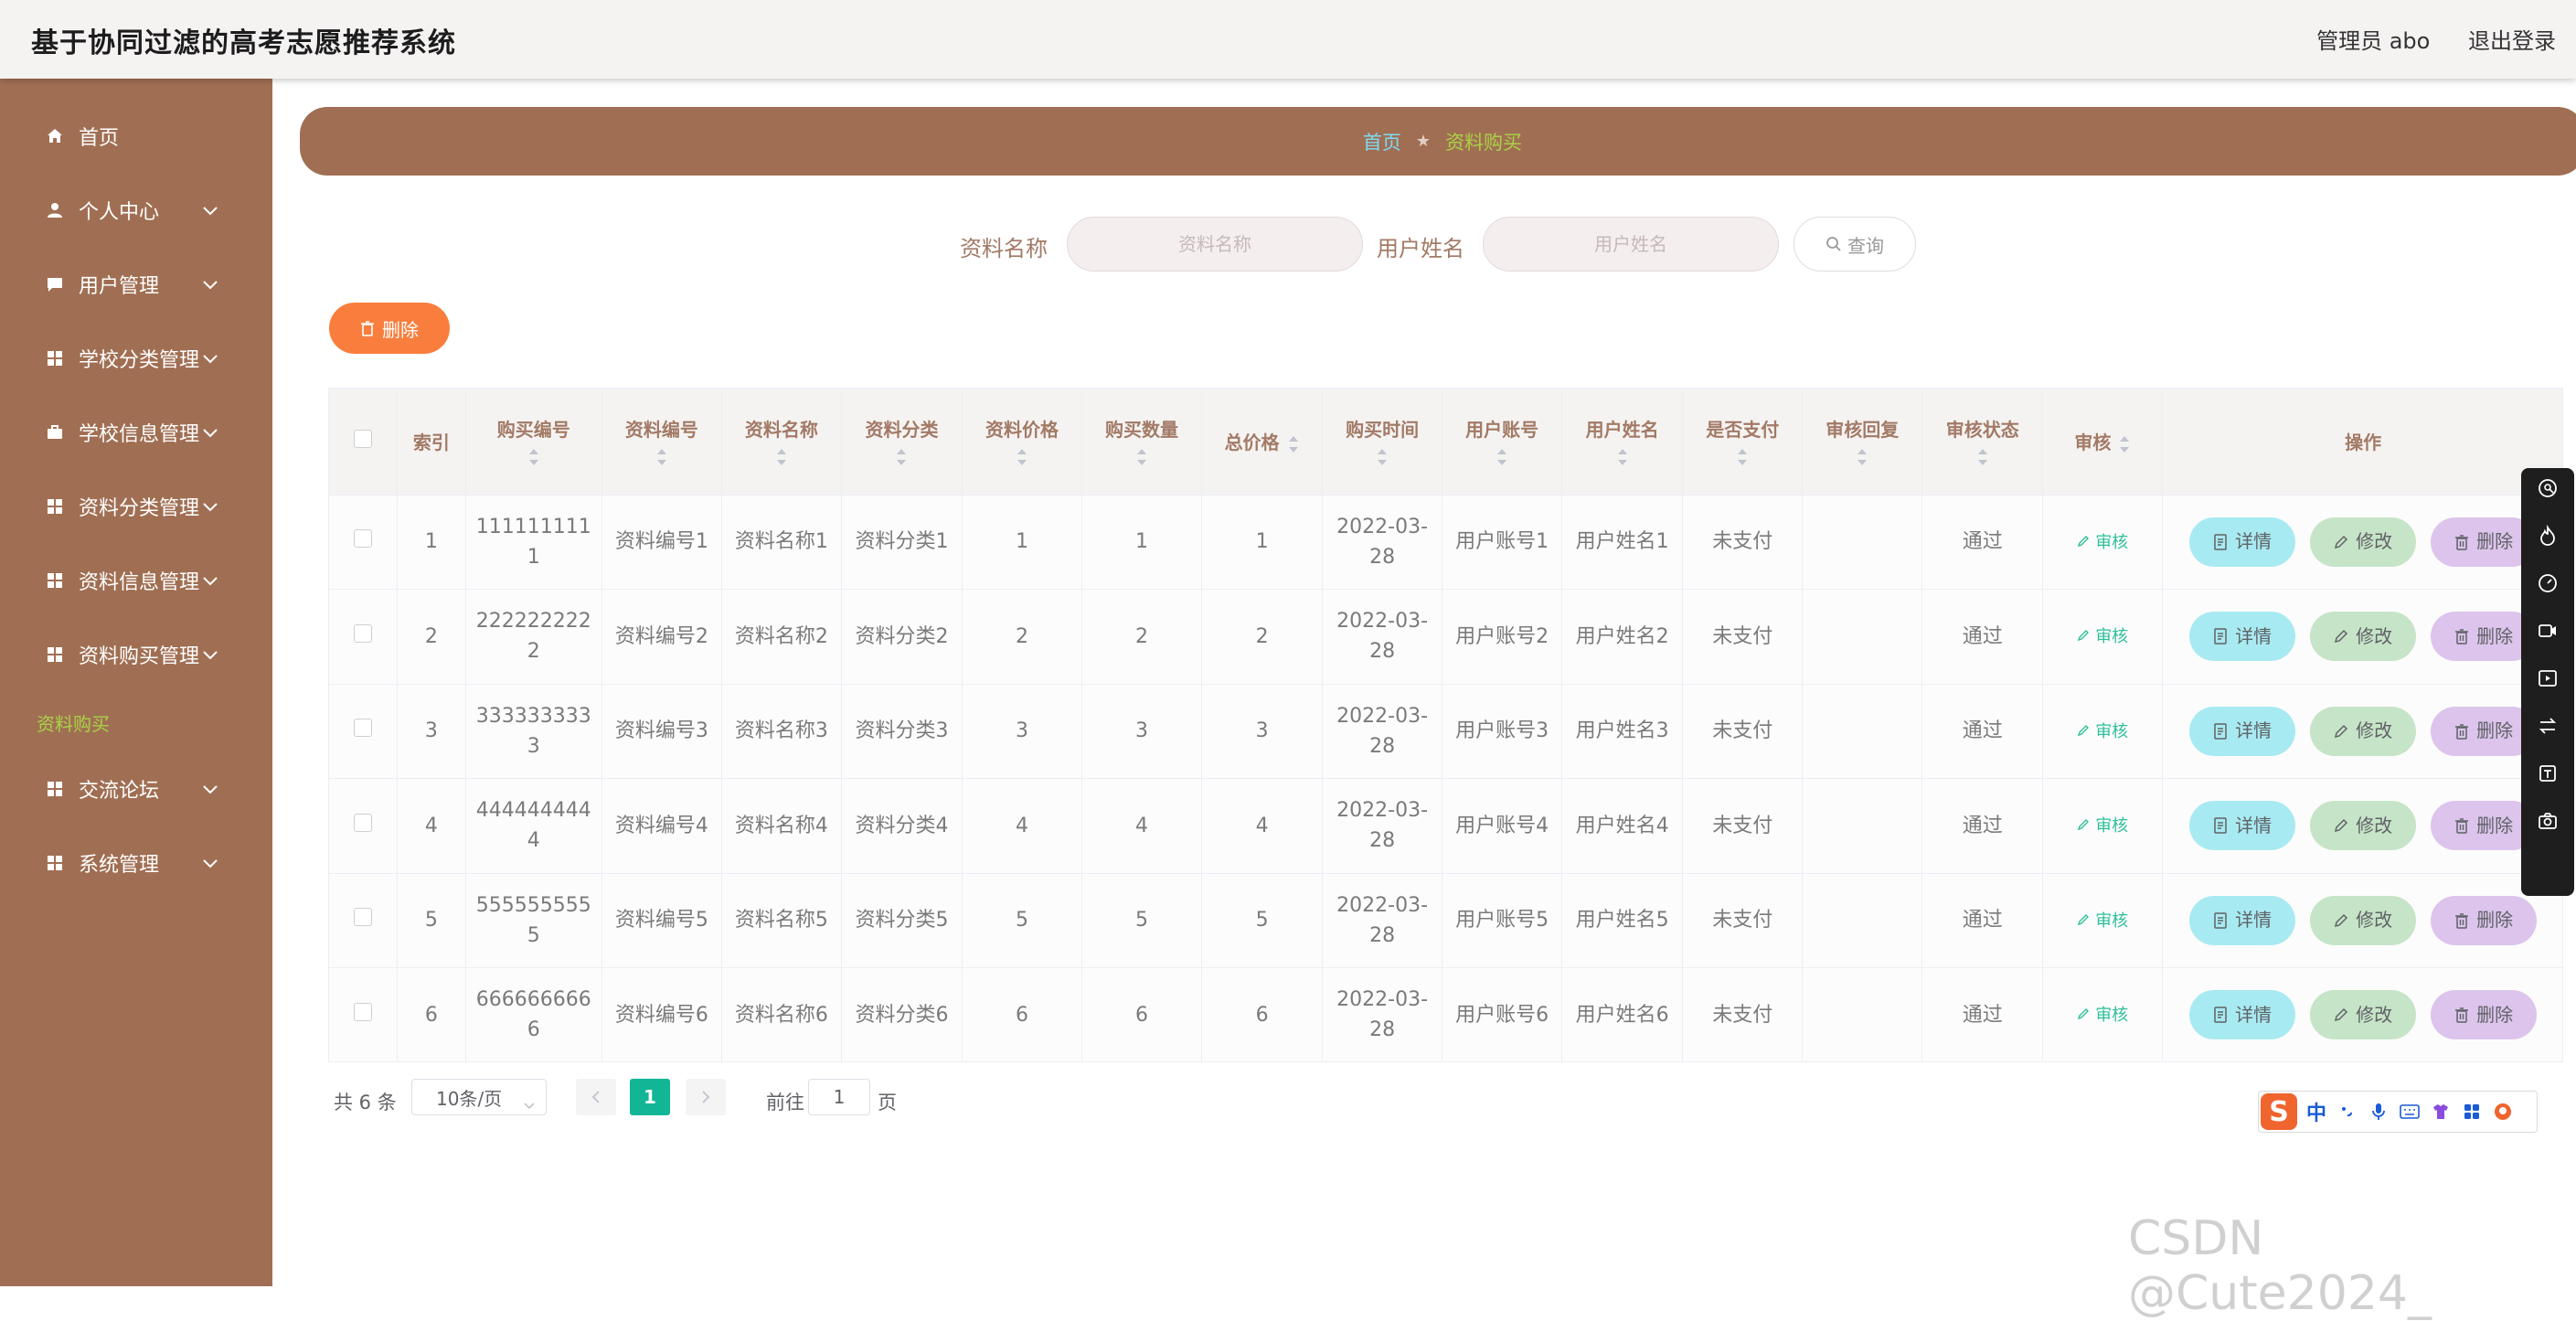 The width and height of the screenshot is (2576, 1321). I want to click on sidebar-item-material-info: 资料信息管理, so click(136, 581).